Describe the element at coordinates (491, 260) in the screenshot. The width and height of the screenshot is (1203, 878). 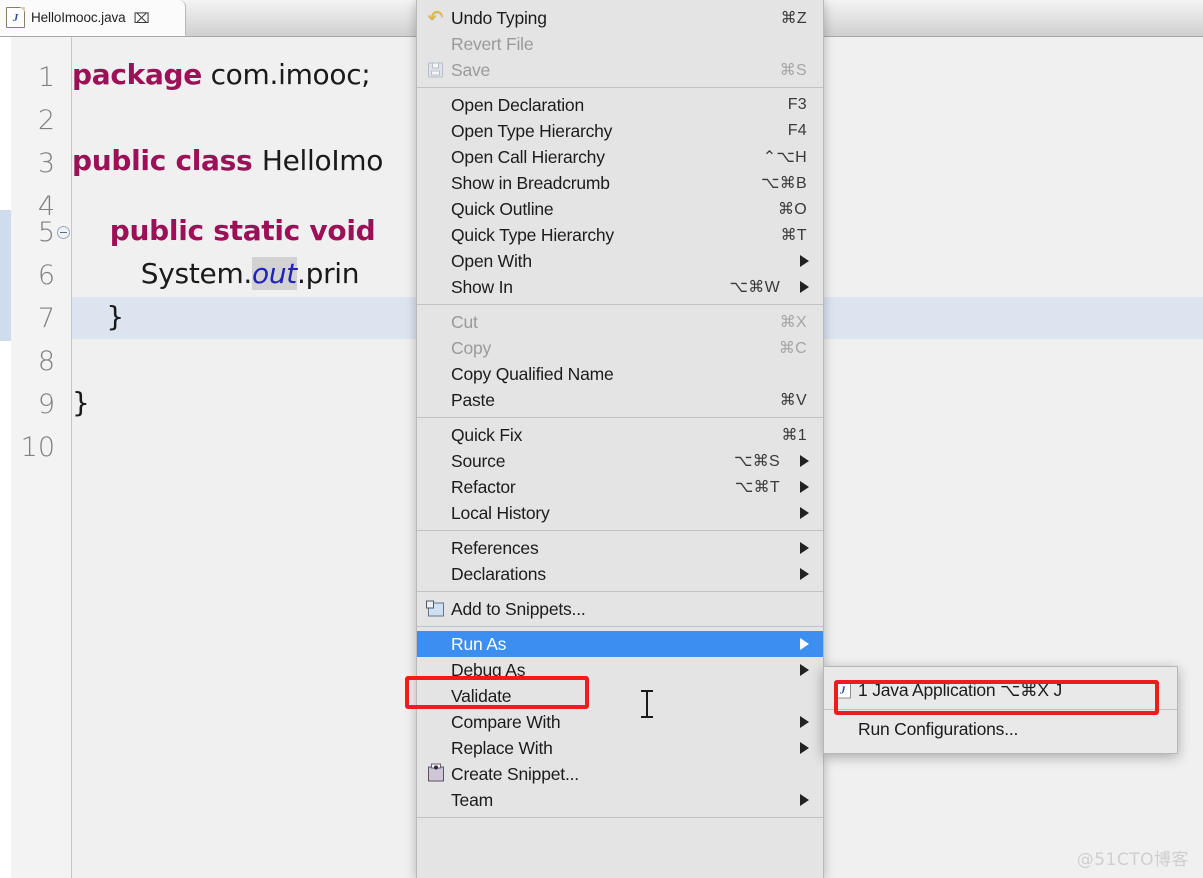
I see `menu-item-label: Open With` at that location.